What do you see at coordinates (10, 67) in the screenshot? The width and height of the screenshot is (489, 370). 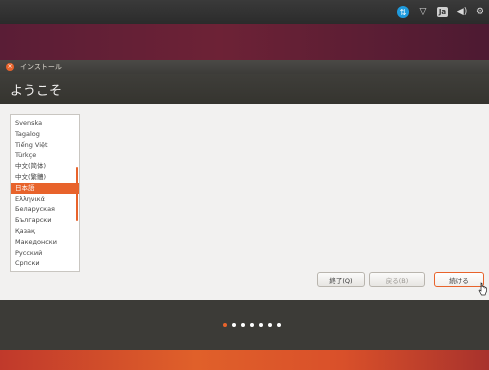 I see `close-icon: ×` at bounding box center [10, 67].